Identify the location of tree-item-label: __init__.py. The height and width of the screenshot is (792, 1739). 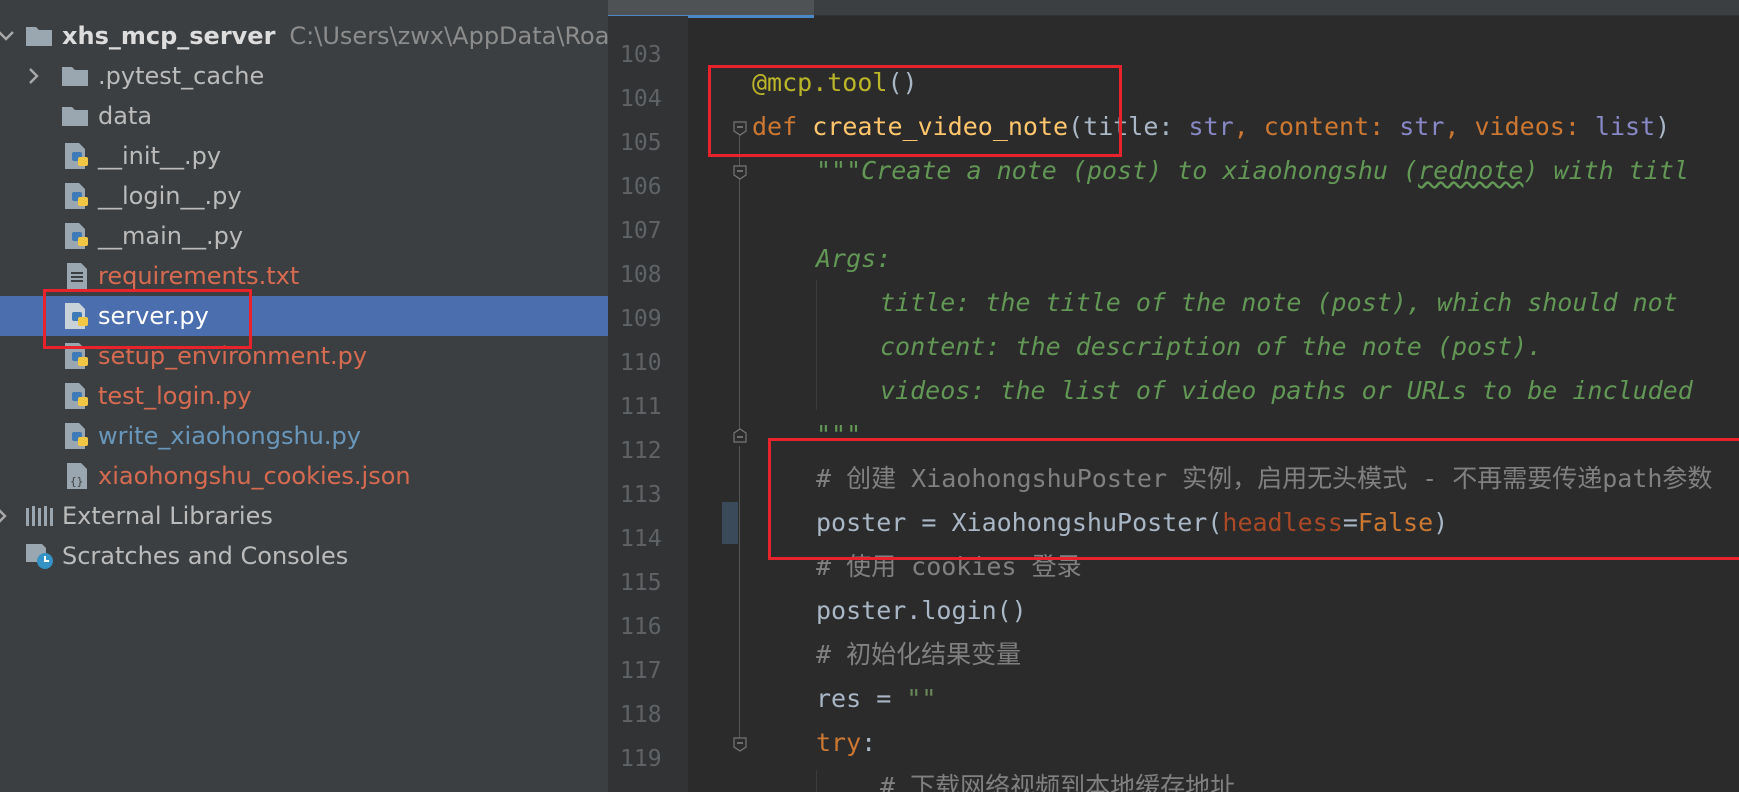
(160, 156).